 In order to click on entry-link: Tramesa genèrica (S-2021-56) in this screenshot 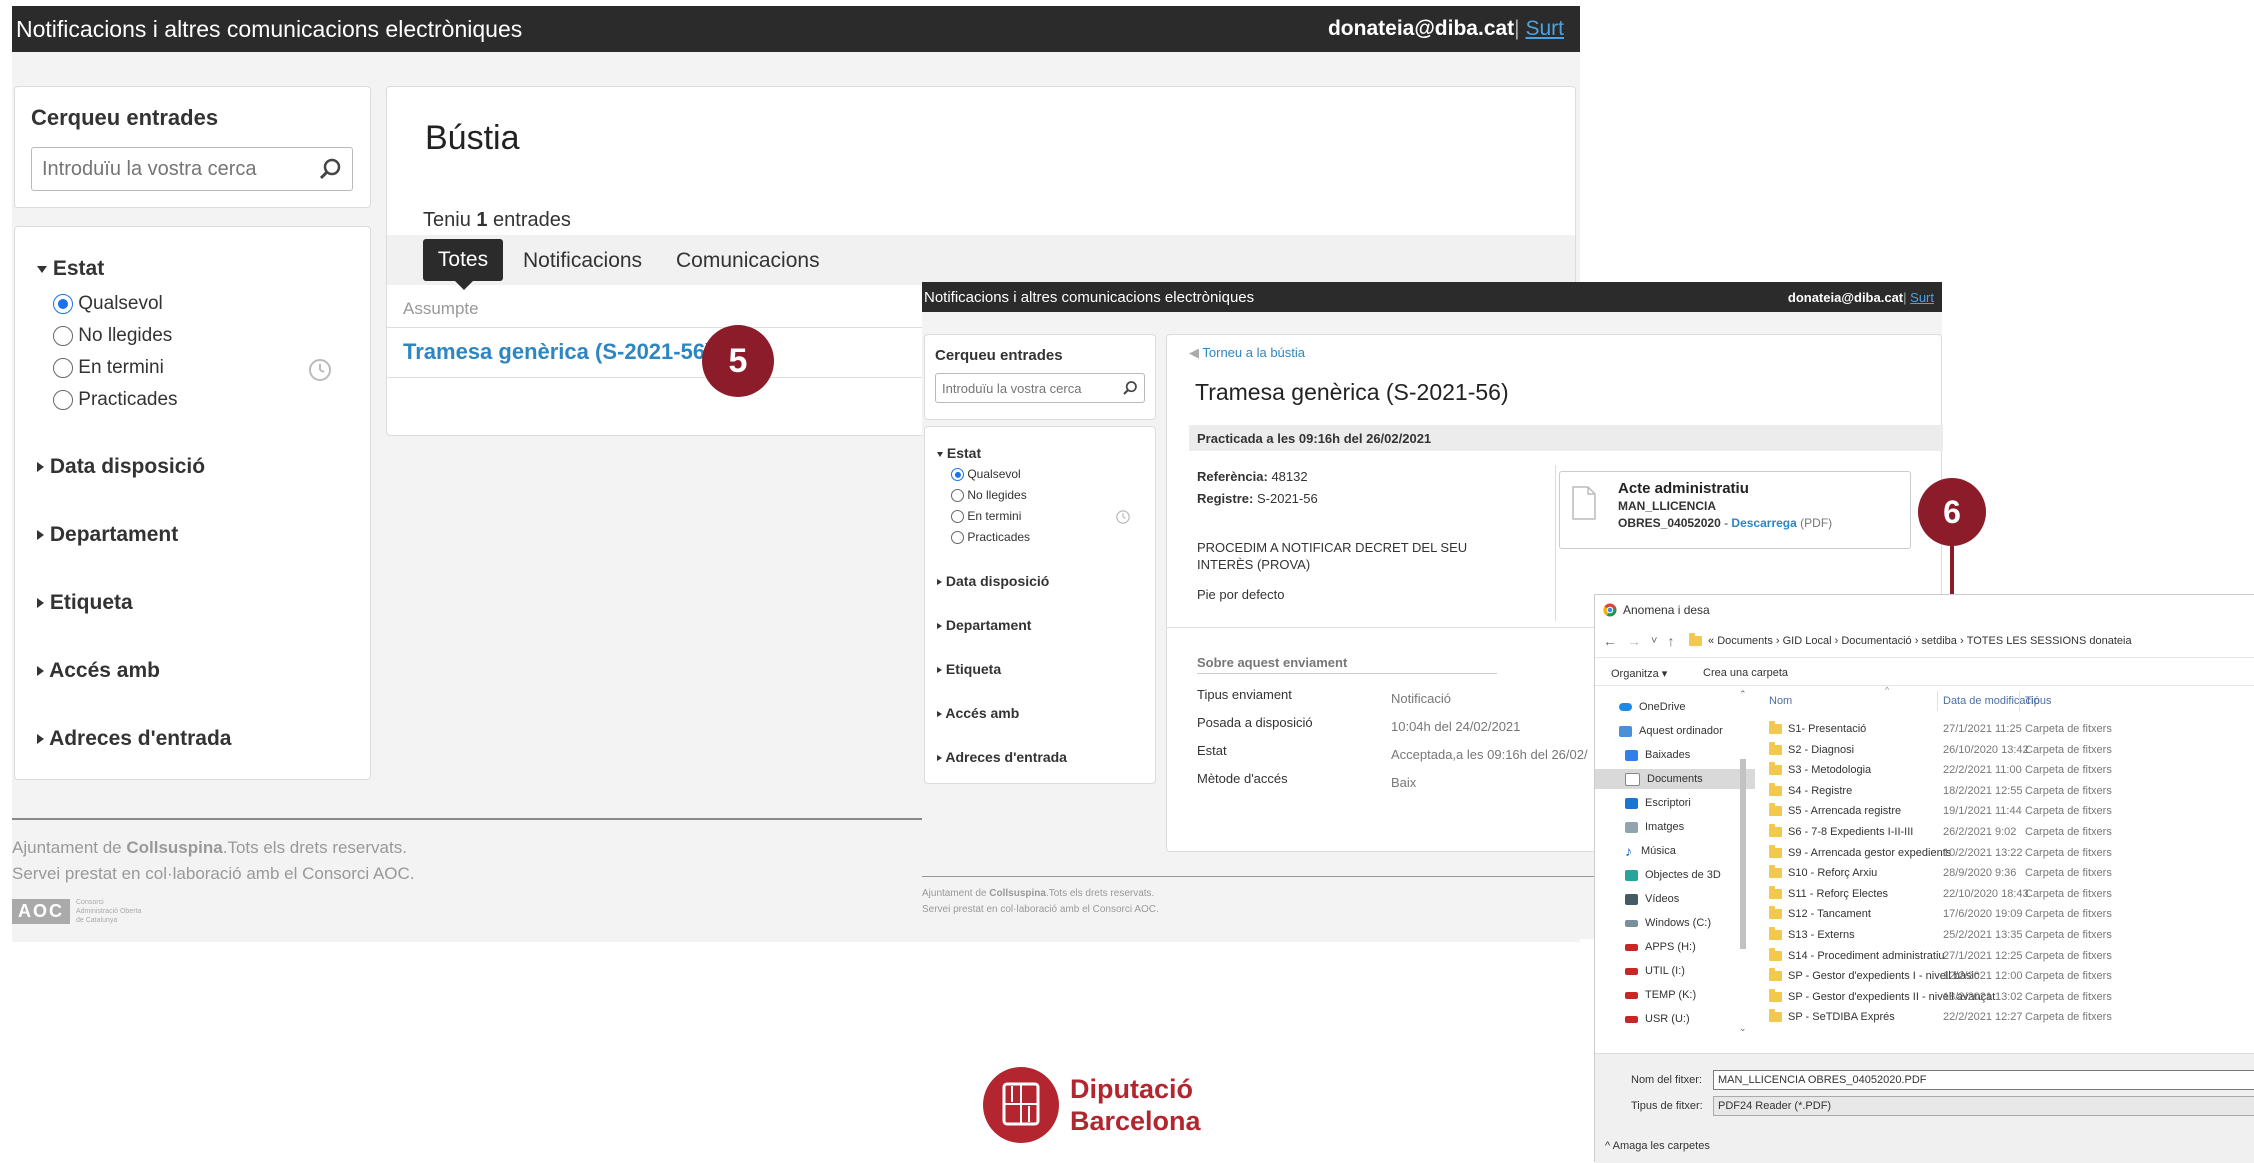, I will do `click(557, 352)`.